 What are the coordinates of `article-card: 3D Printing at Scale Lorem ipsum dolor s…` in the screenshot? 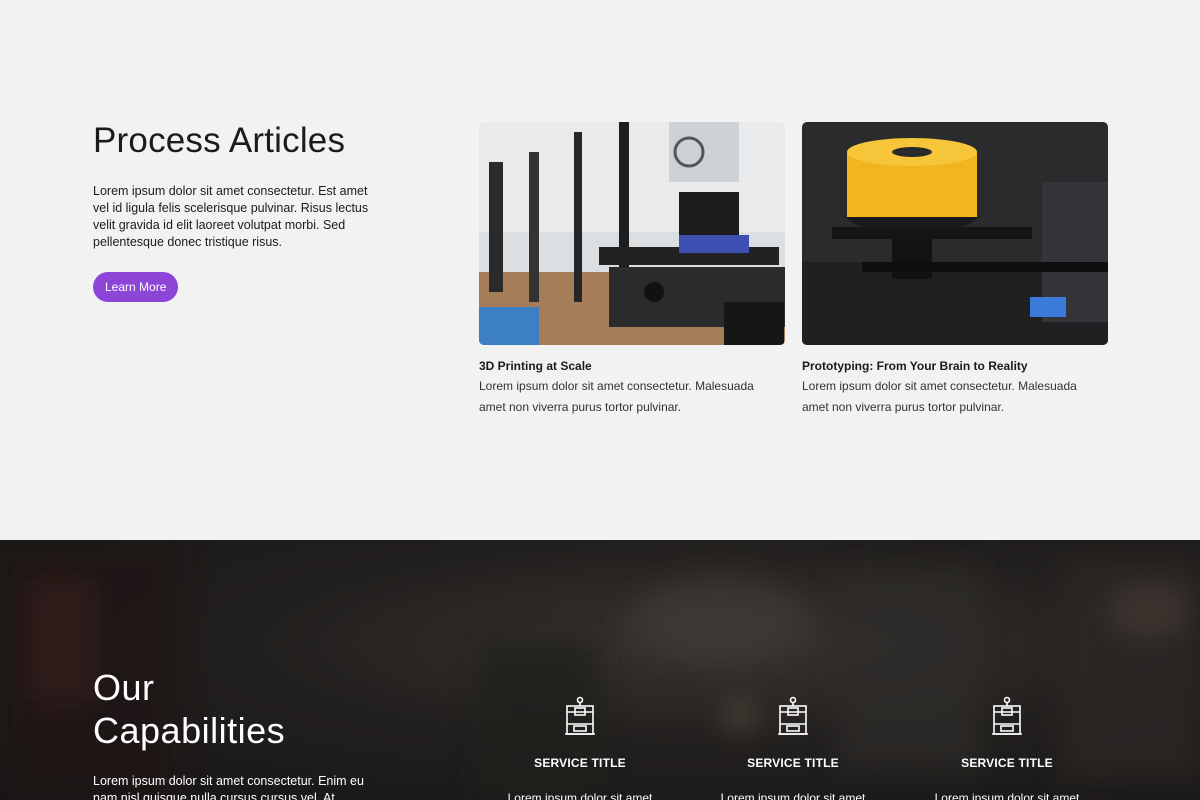 It's located at (632, 270).